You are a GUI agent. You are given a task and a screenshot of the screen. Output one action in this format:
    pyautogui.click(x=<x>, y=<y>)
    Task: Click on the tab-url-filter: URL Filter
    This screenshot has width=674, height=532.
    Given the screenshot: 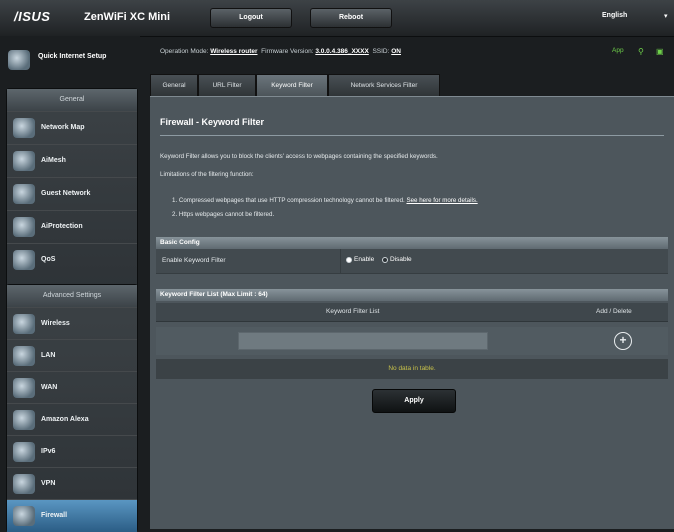 What is the action you would take?
    pyautogui.click(x=227, y=85)
    